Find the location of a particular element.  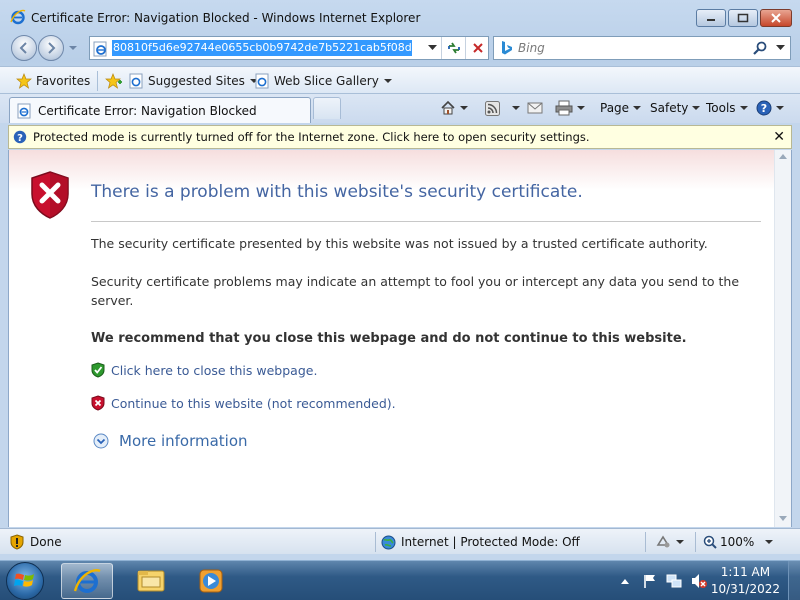

tab-page-icon is located at coordinates (24, 110).